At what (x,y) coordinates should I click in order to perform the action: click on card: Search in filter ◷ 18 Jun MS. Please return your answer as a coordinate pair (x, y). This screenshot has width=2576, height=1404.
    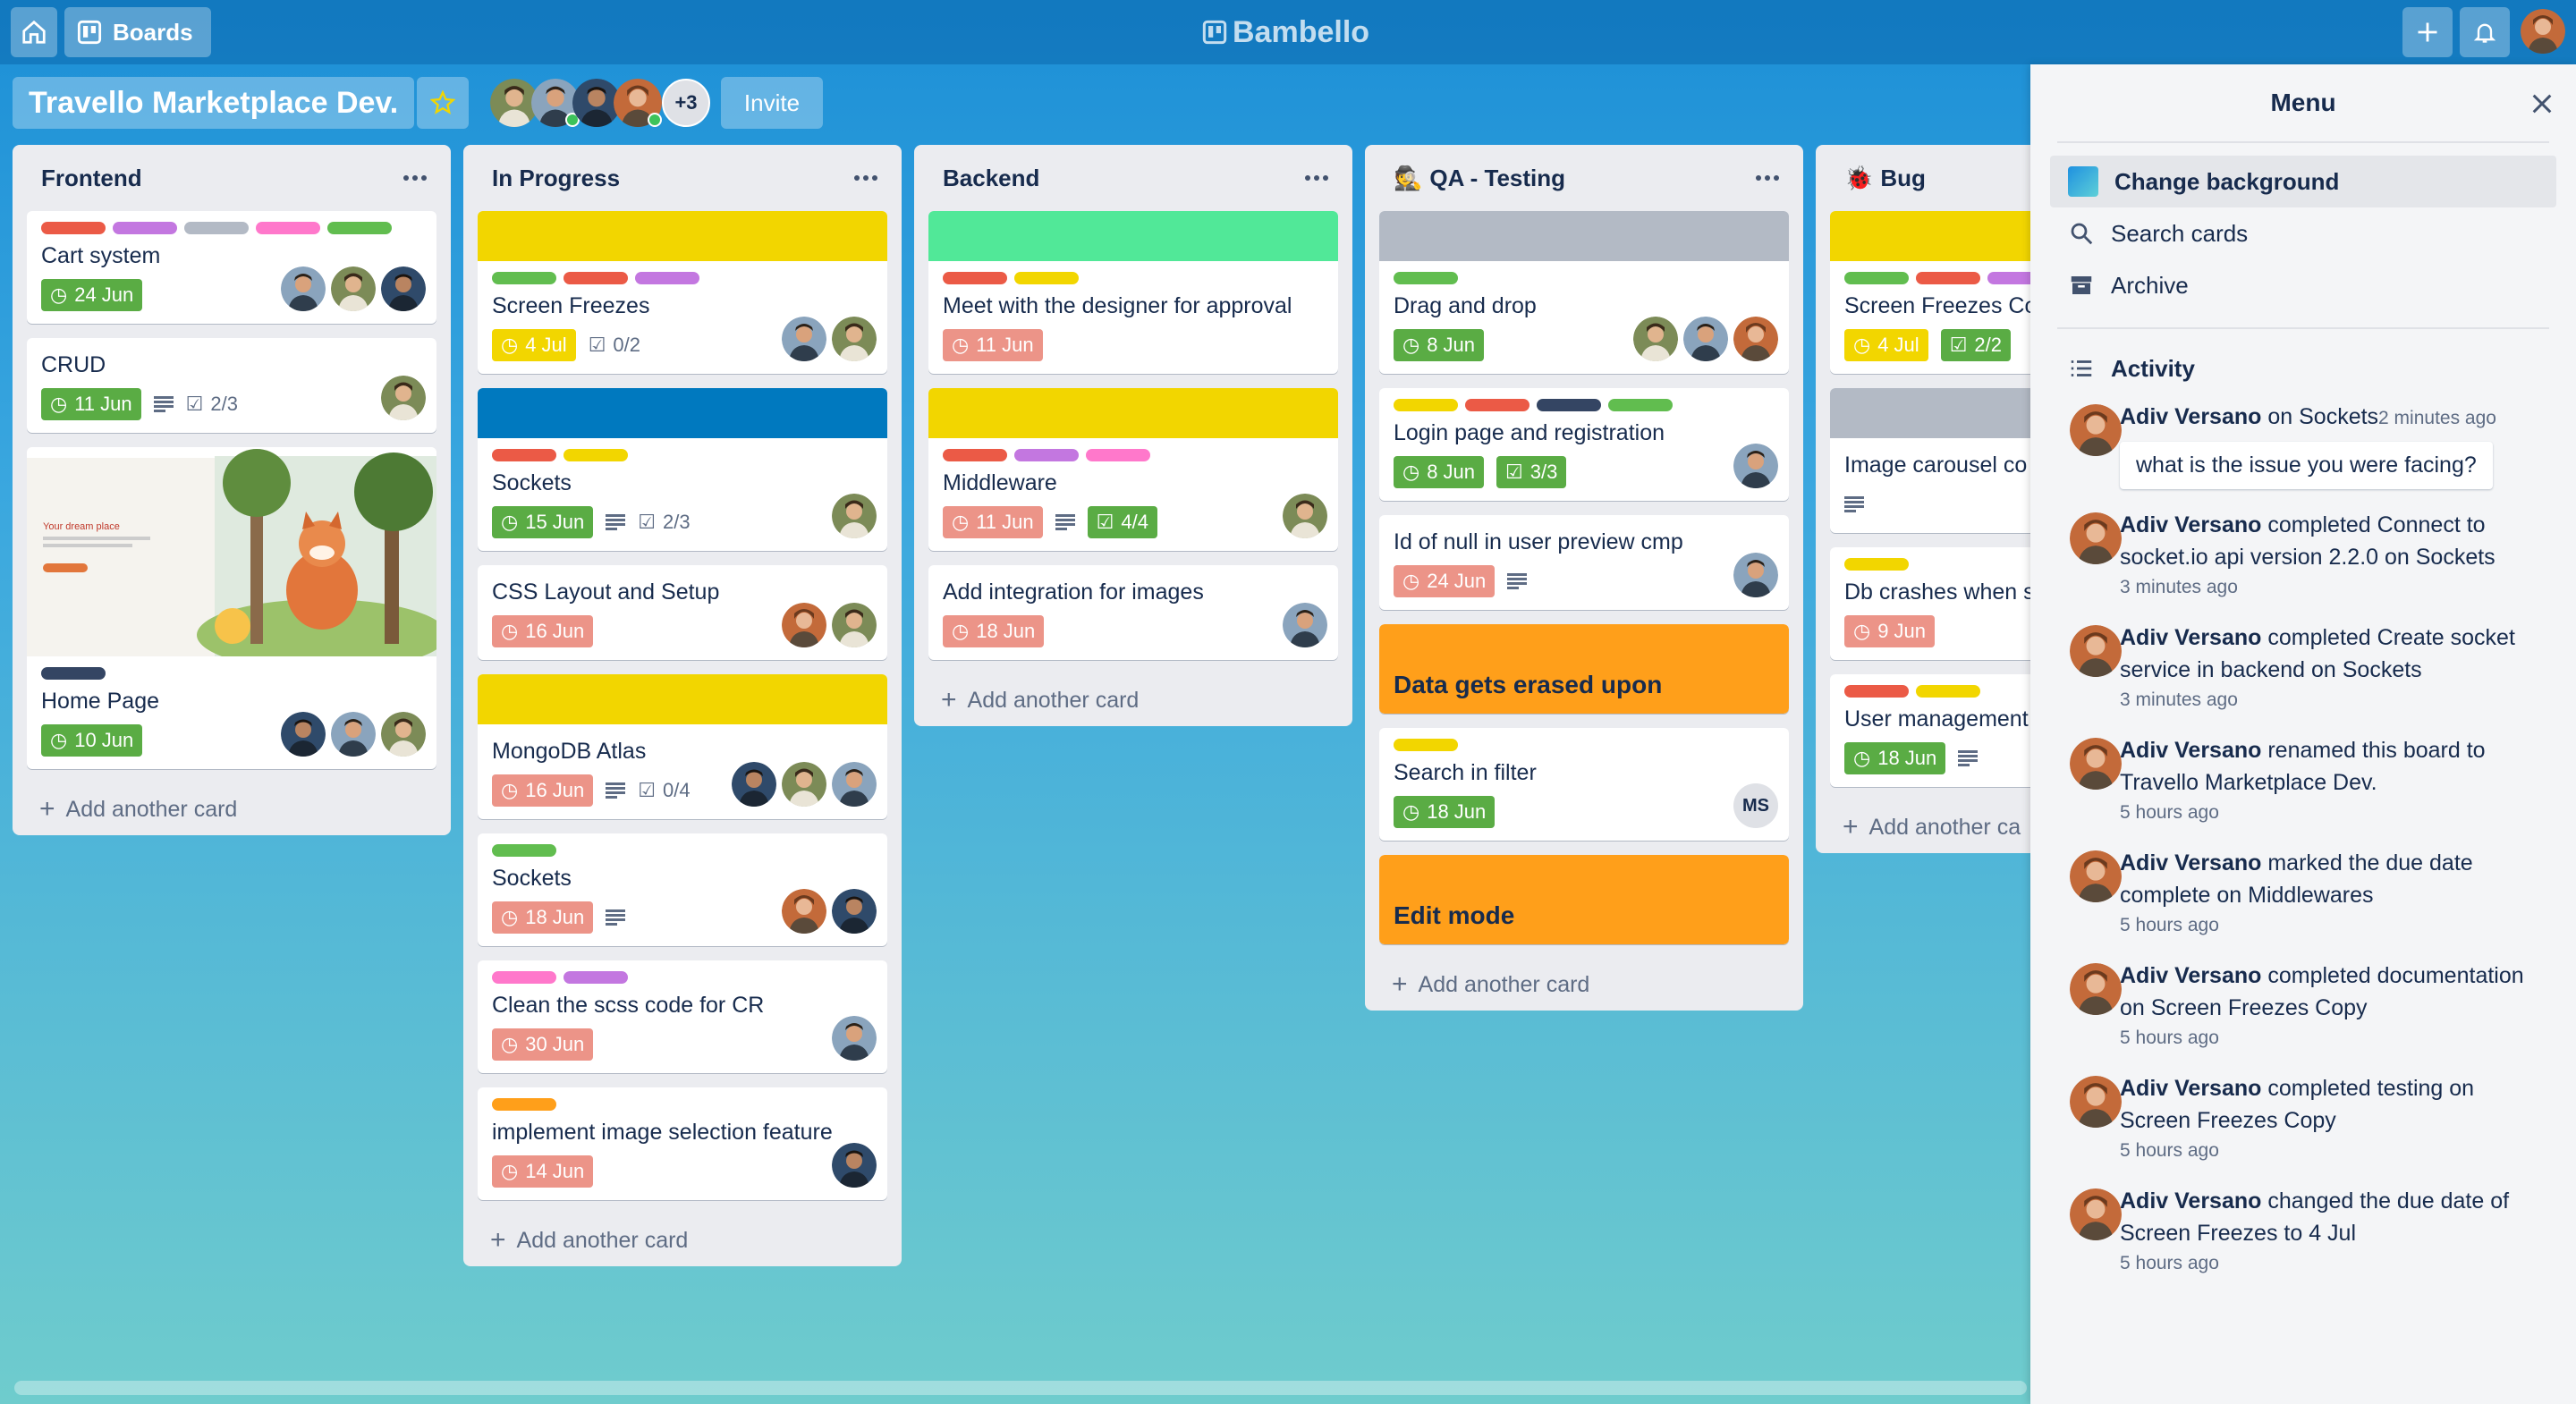
    Looking at the image, I should click on (1584, 785).